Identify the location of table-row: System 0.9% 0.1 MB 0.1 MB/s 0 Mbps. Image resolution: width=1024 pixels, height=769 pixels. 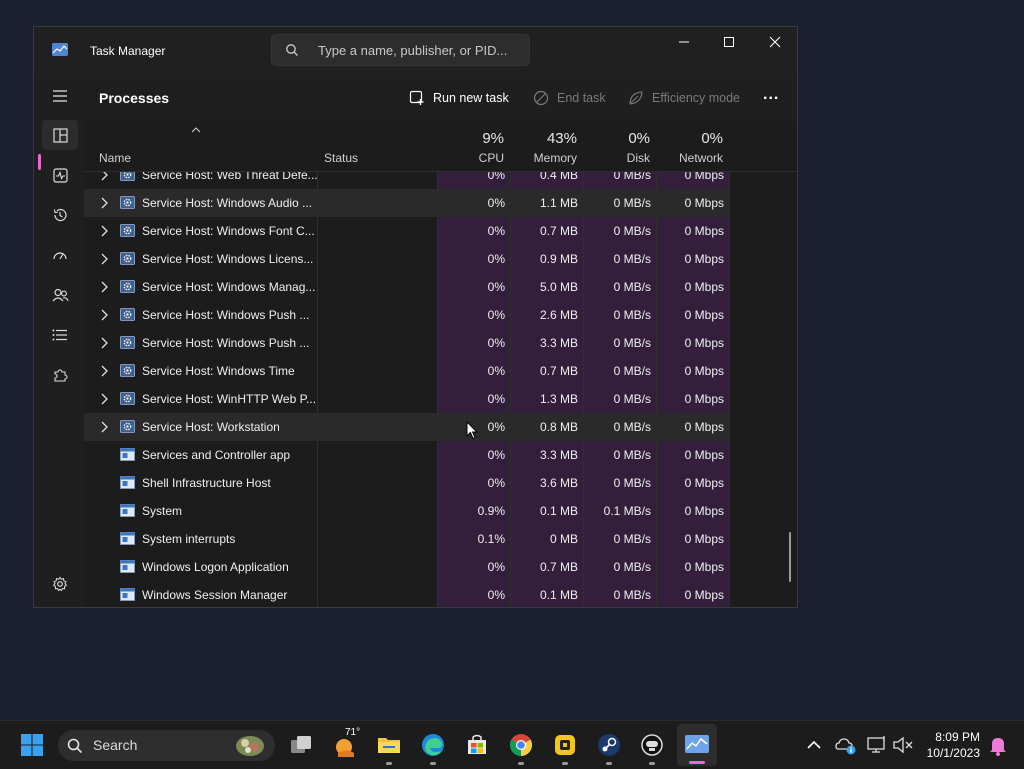
(407, 511).